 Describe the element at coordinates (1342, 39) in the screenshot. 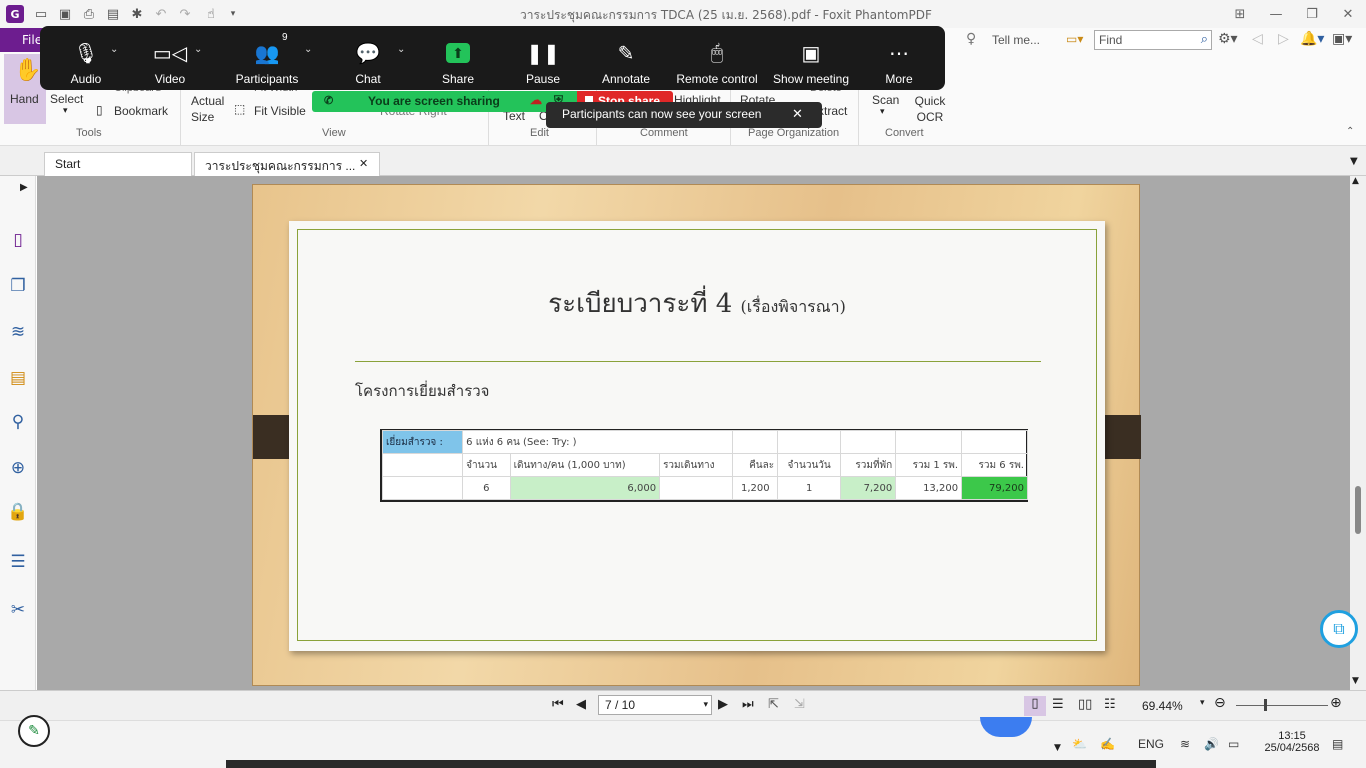

I see `account-icon: ▣▾` at that location.